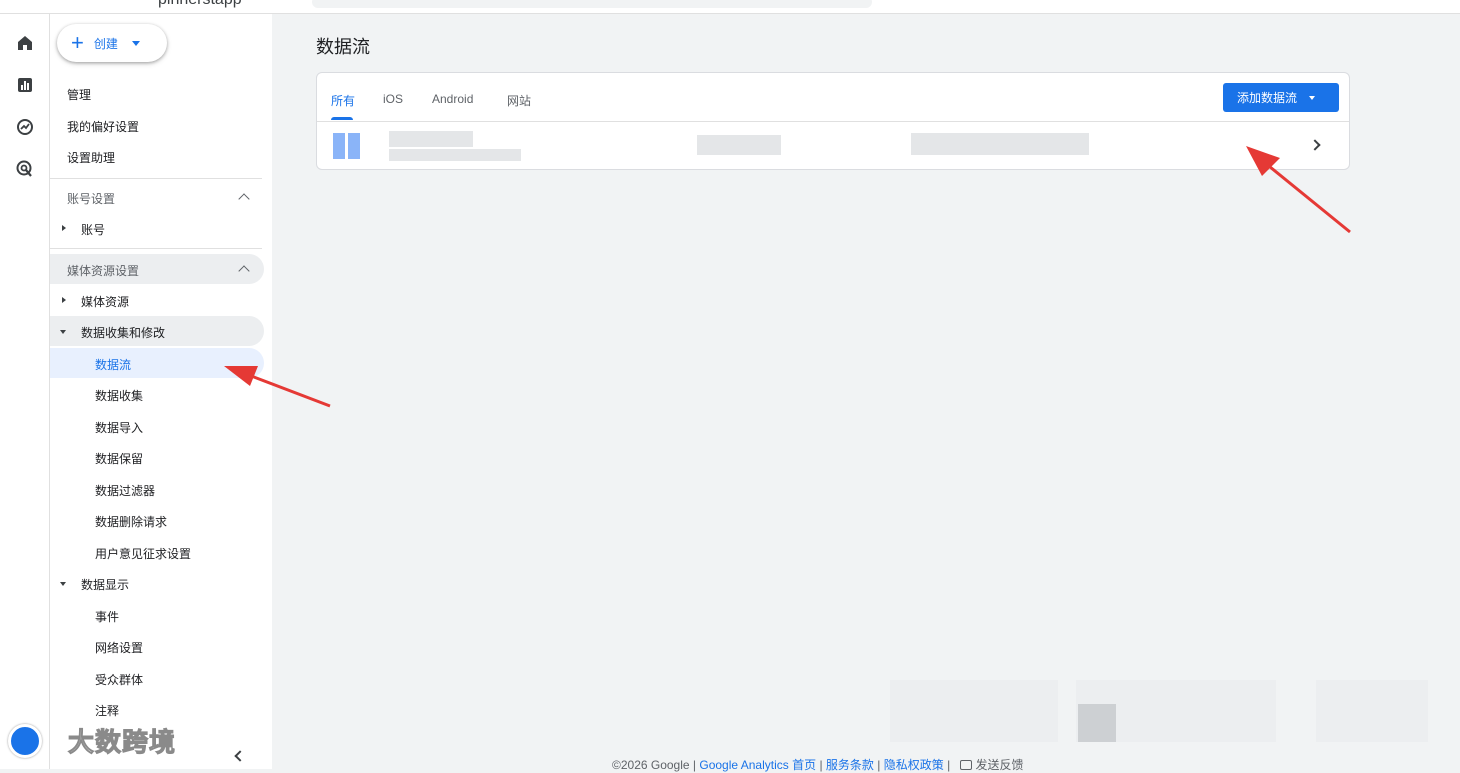 This screenshot has width=1460, height=773. What do you see at coordinates (393, 99) in the screenshot?
I see `tab-ios: iOS` at bounding box center [393, 99].